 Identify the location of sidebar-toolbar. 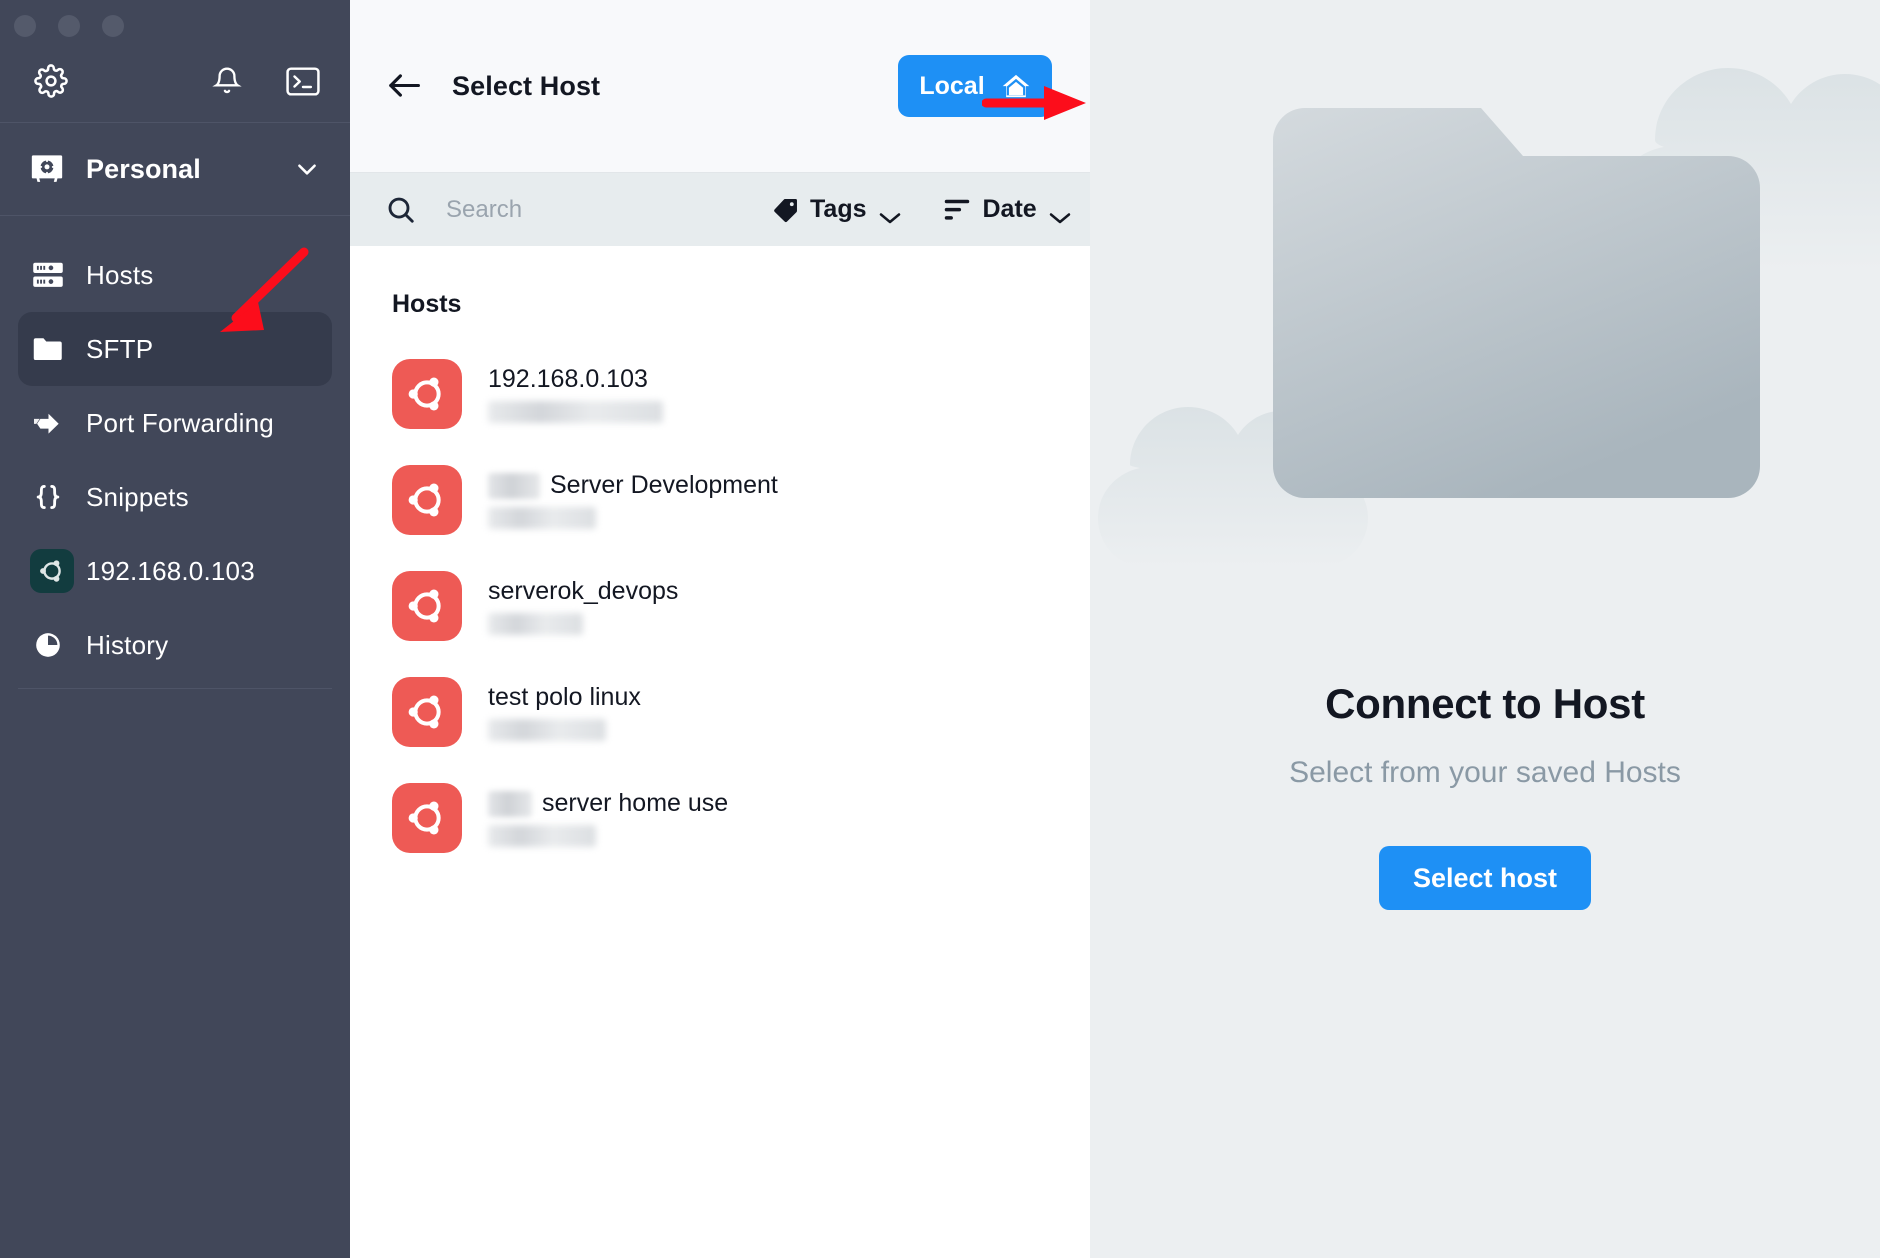
(175, 81).